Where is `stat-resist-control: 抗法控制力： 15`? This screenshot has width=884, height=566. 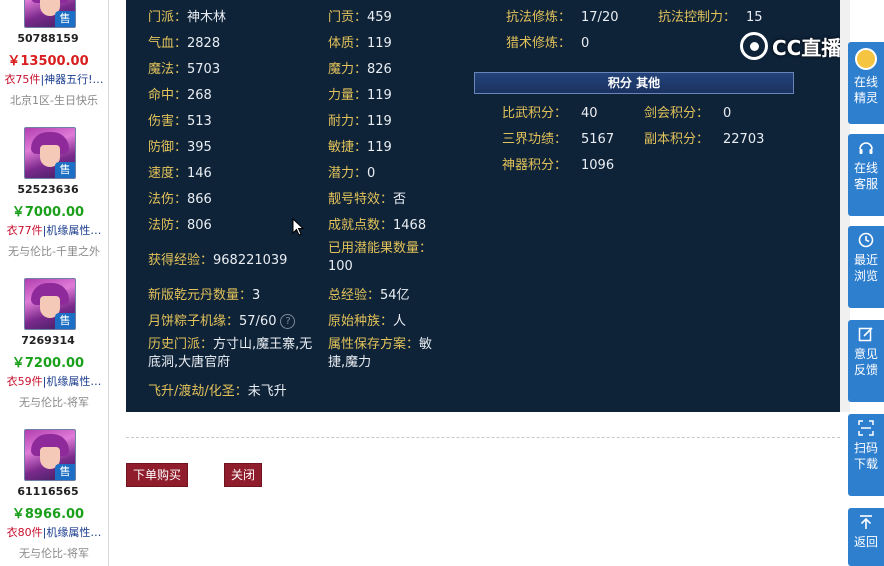 stat-resist-control: 抗法控制力： 15 is located at coordinates (710, 15).